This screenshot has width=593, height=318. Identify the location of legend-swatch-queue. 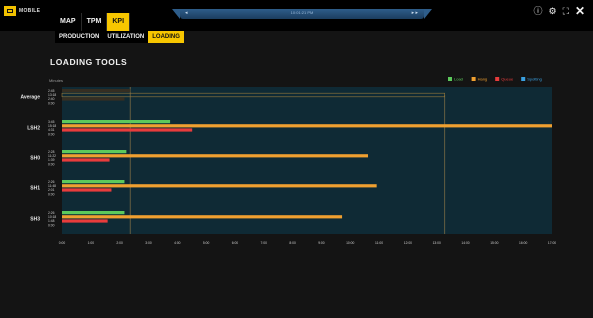
(497, 79).